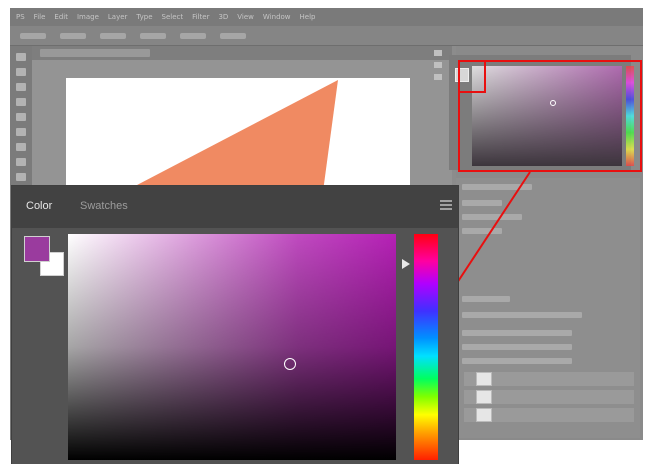 Image resolution: width=651 pixels, height=464 pixels. What do you see at coordinates (308, 17) in the screenshot?
I see `menu-item-help: Help` at bounding box center [308, 17].